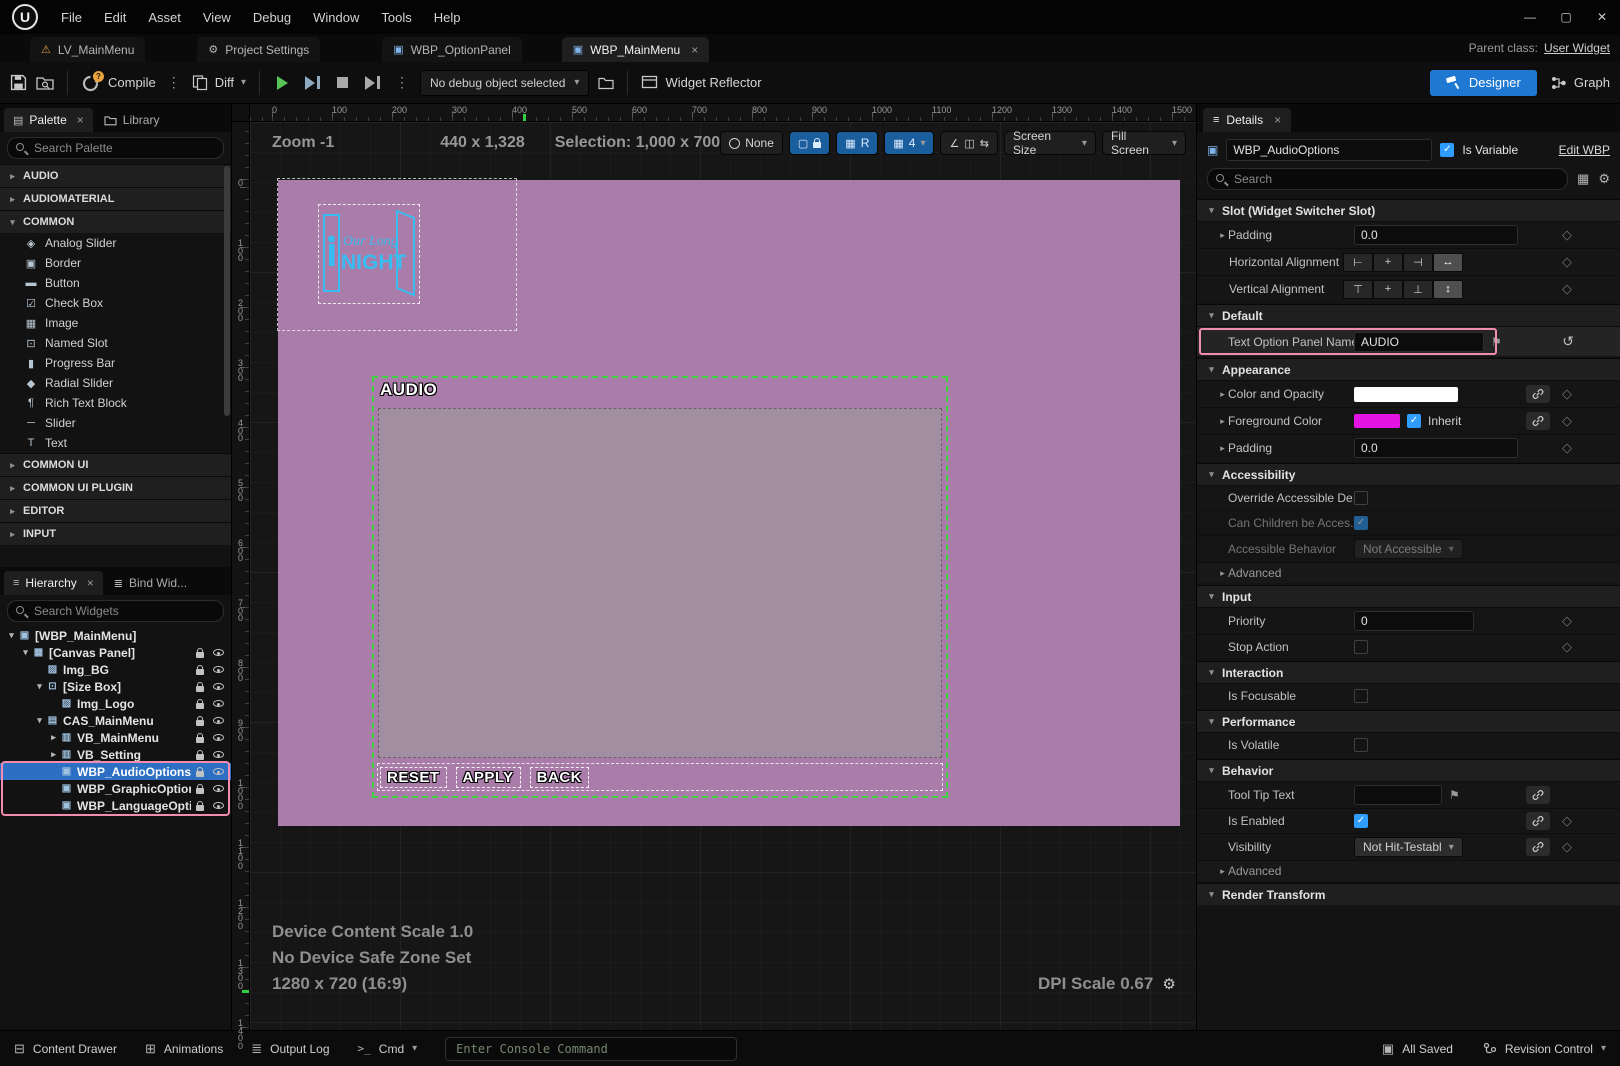 The height and width of the screenshot is (1066, 1620). Describe the element at coordinates (1361, 523) in the screenshot. I see `children-accessible-checkbox: ✓` at that location.